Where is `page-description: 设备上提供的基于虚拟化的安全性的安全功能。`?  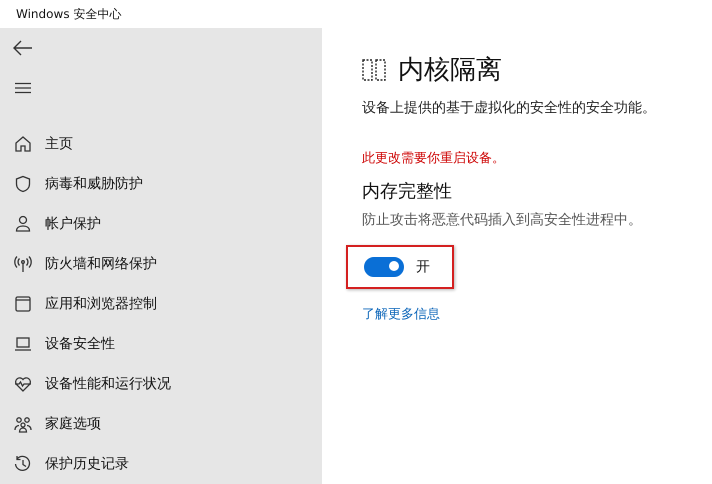
page-description: 设备上提供的基于虚拟化的安全性的安全功能。 is located at coordinates (509, 108).